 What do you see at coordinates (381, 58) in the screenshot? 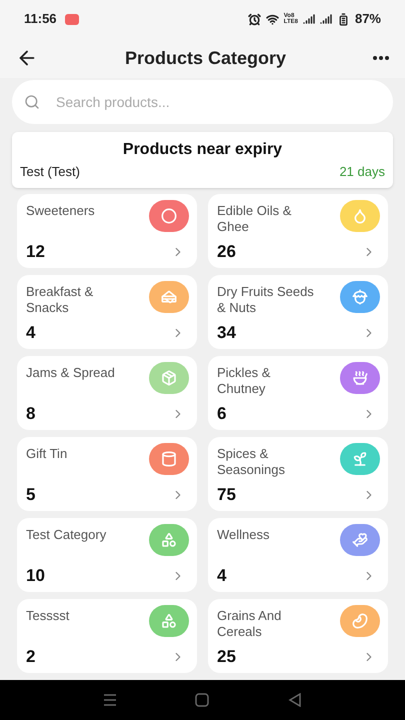
I see `more-icon` at bounding box center [381, 58].